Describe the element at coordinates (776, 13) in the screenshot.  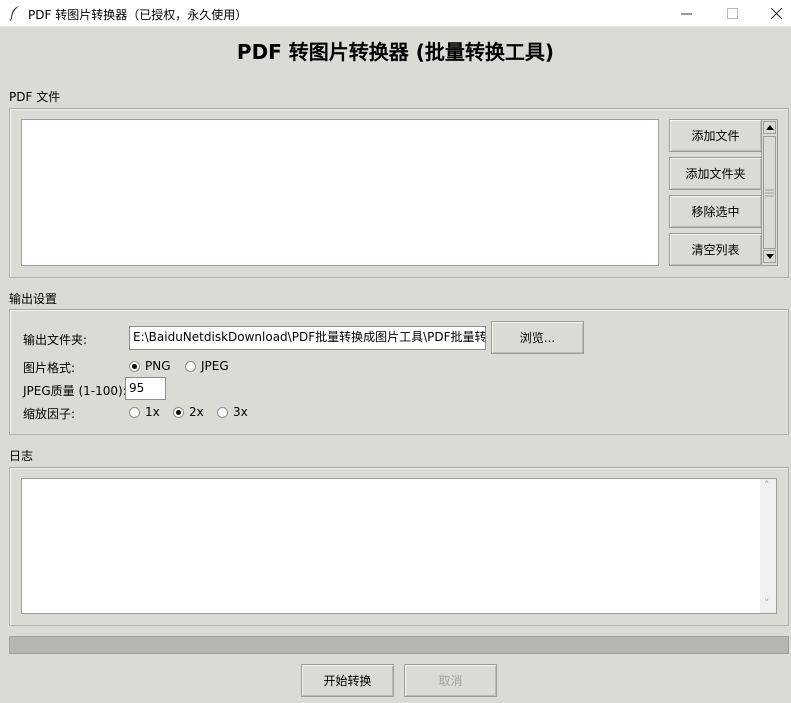
I see `close-icon` at that location.